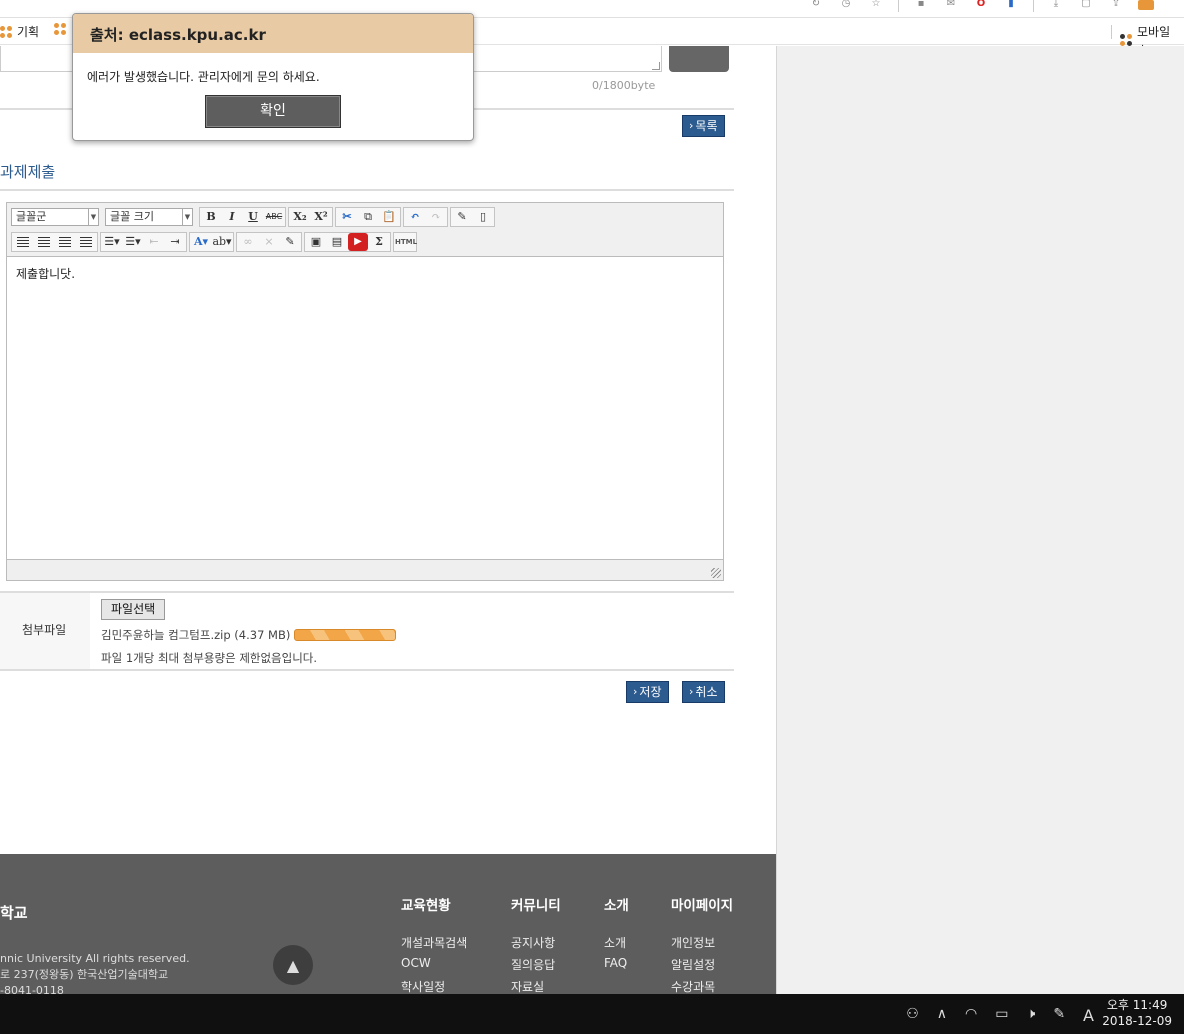 This screenshot has width=1184, height=1034. Describe the element at coordinates (133, 609) in the screenshot. I see `file-select-button: 파일선택` at that location.